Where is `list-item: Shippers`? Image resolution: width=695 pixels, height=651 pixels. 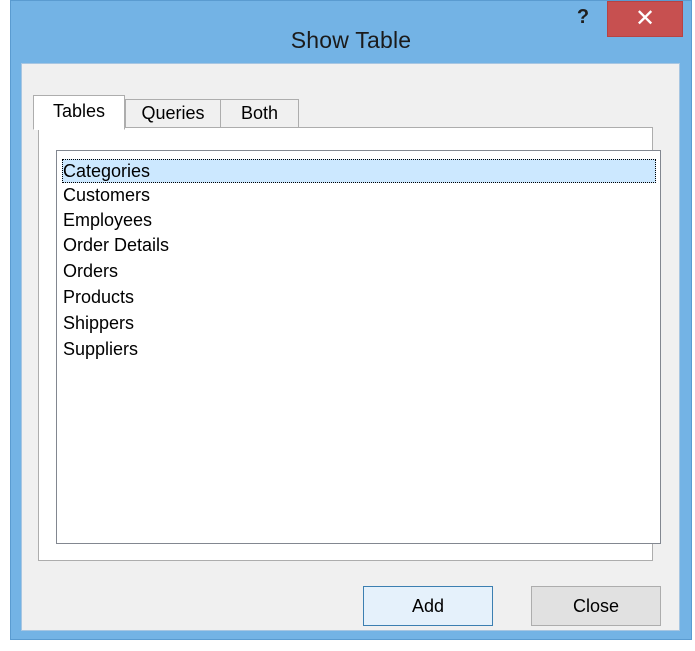
list-item: Shippers is located at coordinates (359, 323).